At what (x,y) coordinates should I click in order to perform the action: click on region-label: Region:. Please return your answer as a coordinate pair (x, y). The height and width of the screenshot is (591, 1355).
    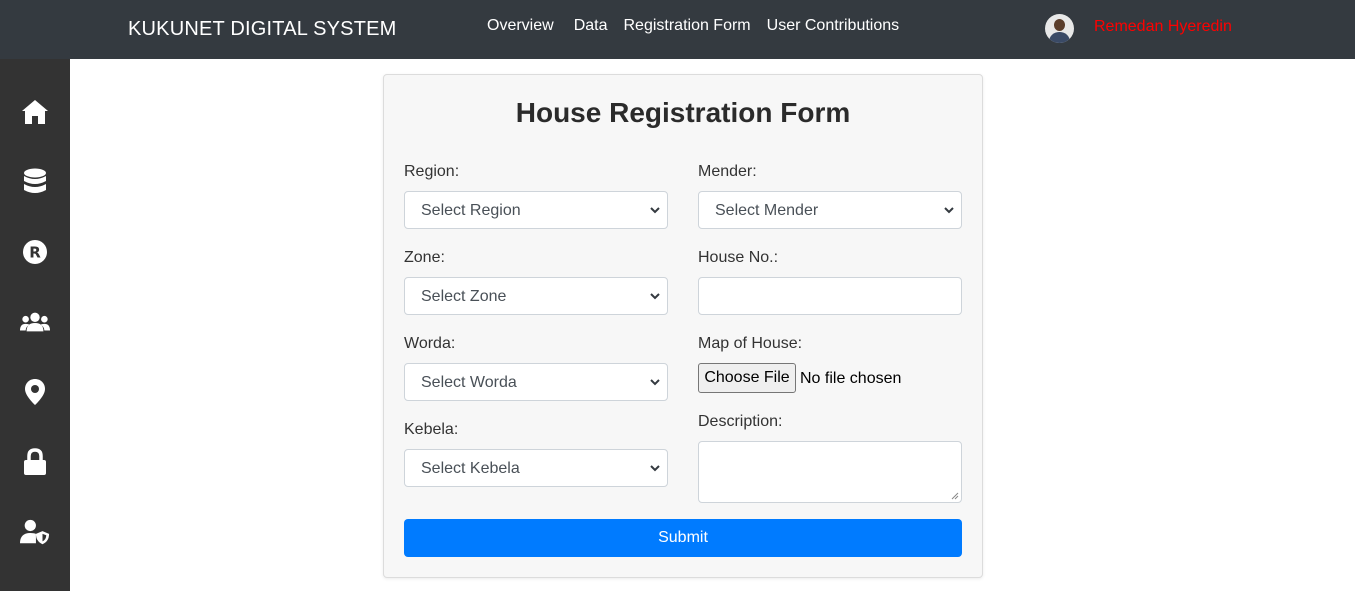
    Looking at the image, I should click on (432, 171).